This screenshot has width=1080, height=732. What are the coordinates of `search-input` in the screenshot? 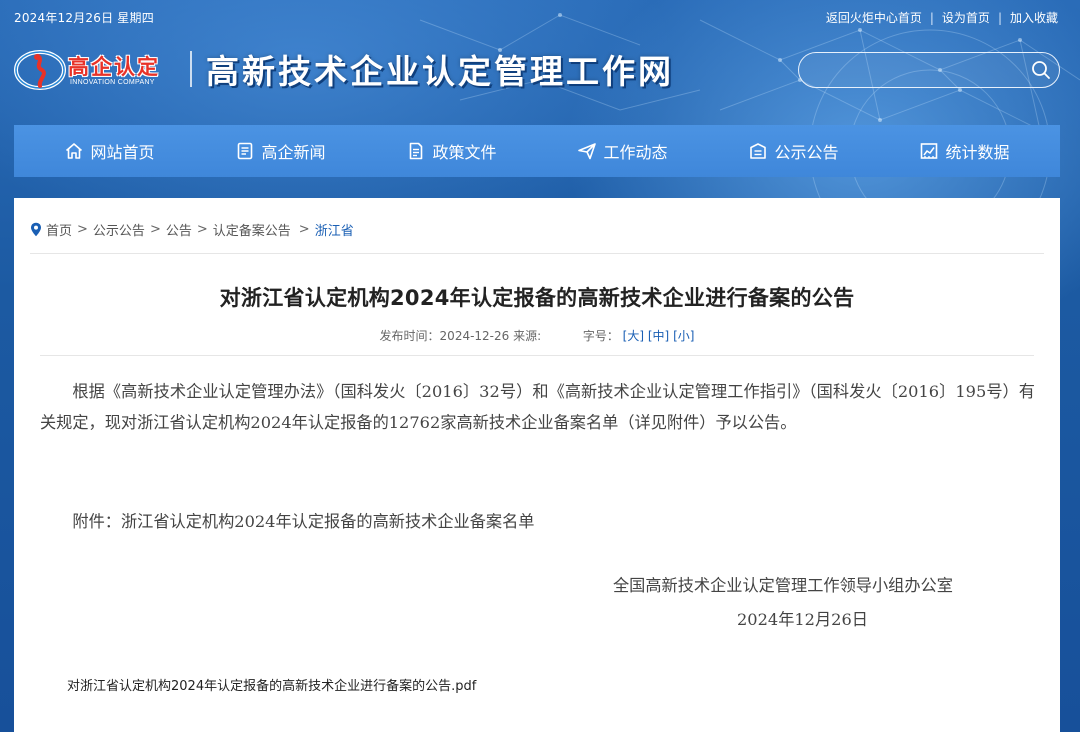 It's located at (918, 70).